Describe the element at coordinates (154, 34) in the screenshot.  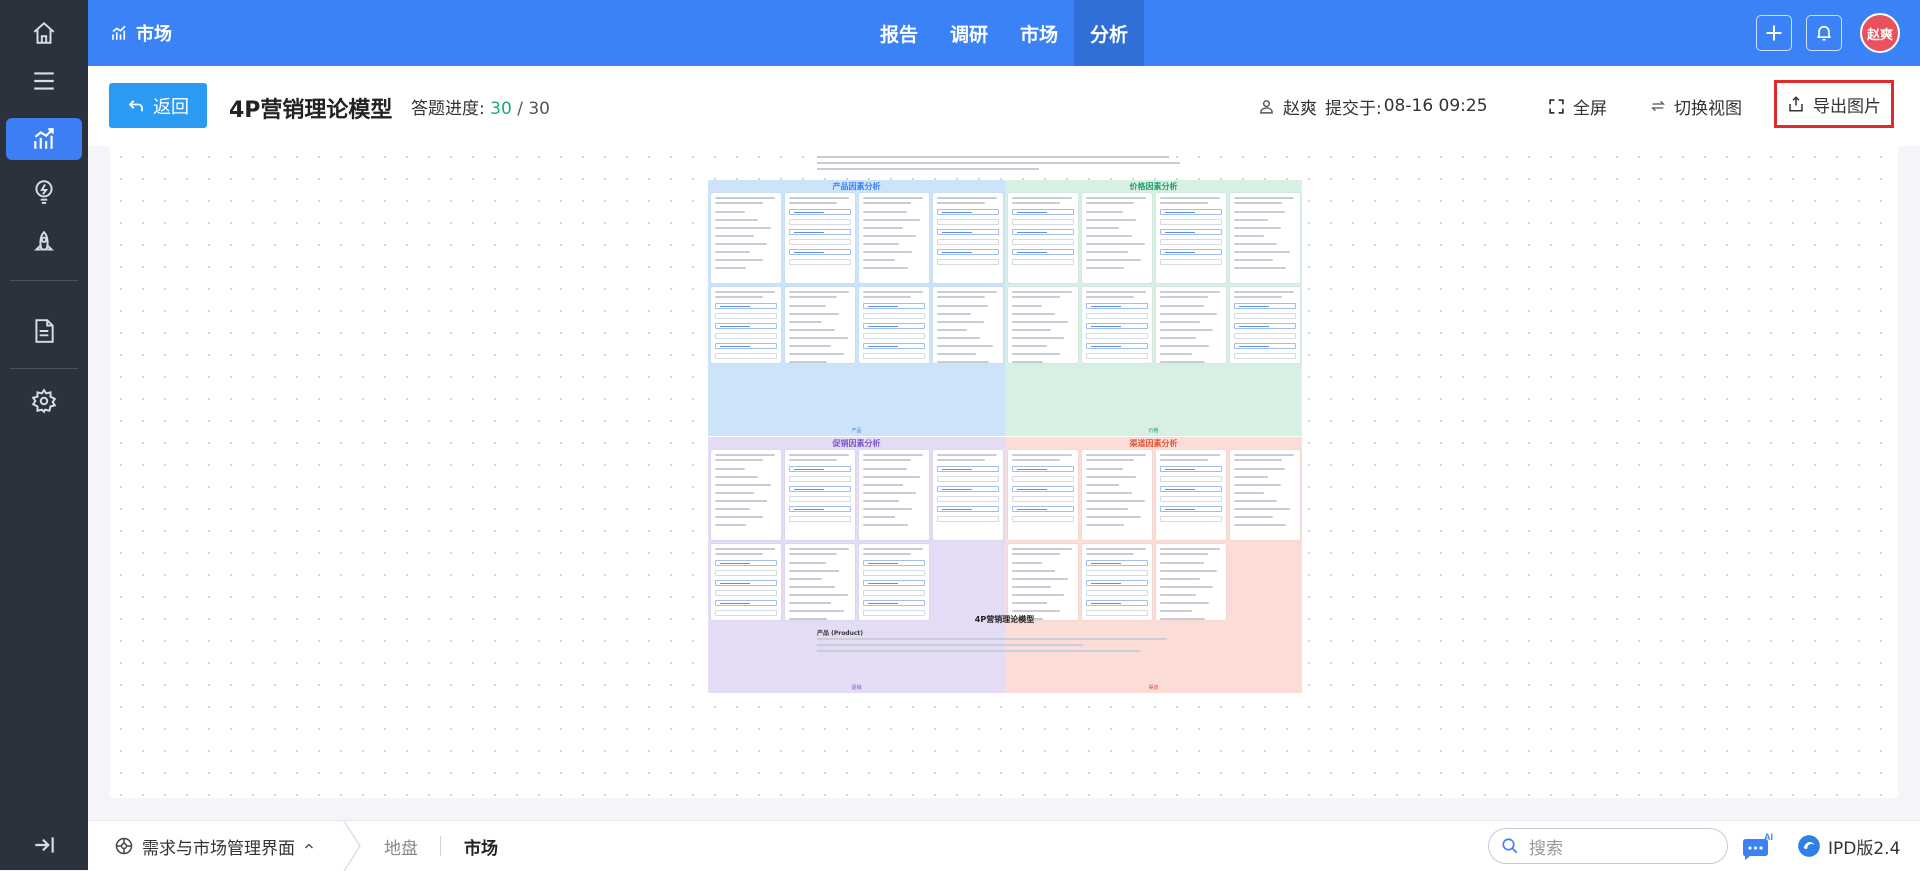
I see `module-title-label: 市场` at that location.